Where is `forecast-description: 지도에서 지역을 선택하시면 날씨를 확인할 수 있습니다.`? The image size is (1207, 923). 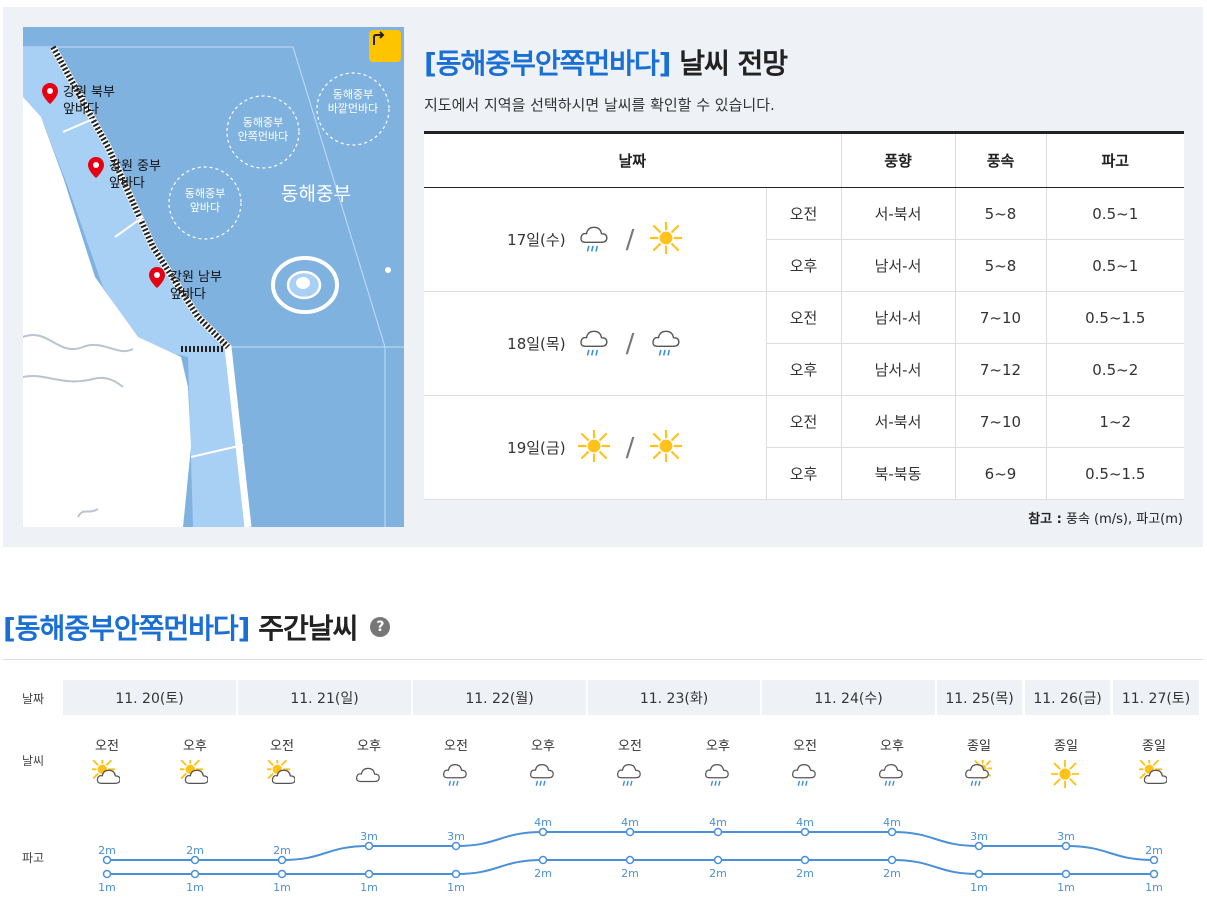 forecast-description: 지도에서 지역을 선택하시면 날씨를 확인할 수 있습니다. is located at coordinates (599, 105).